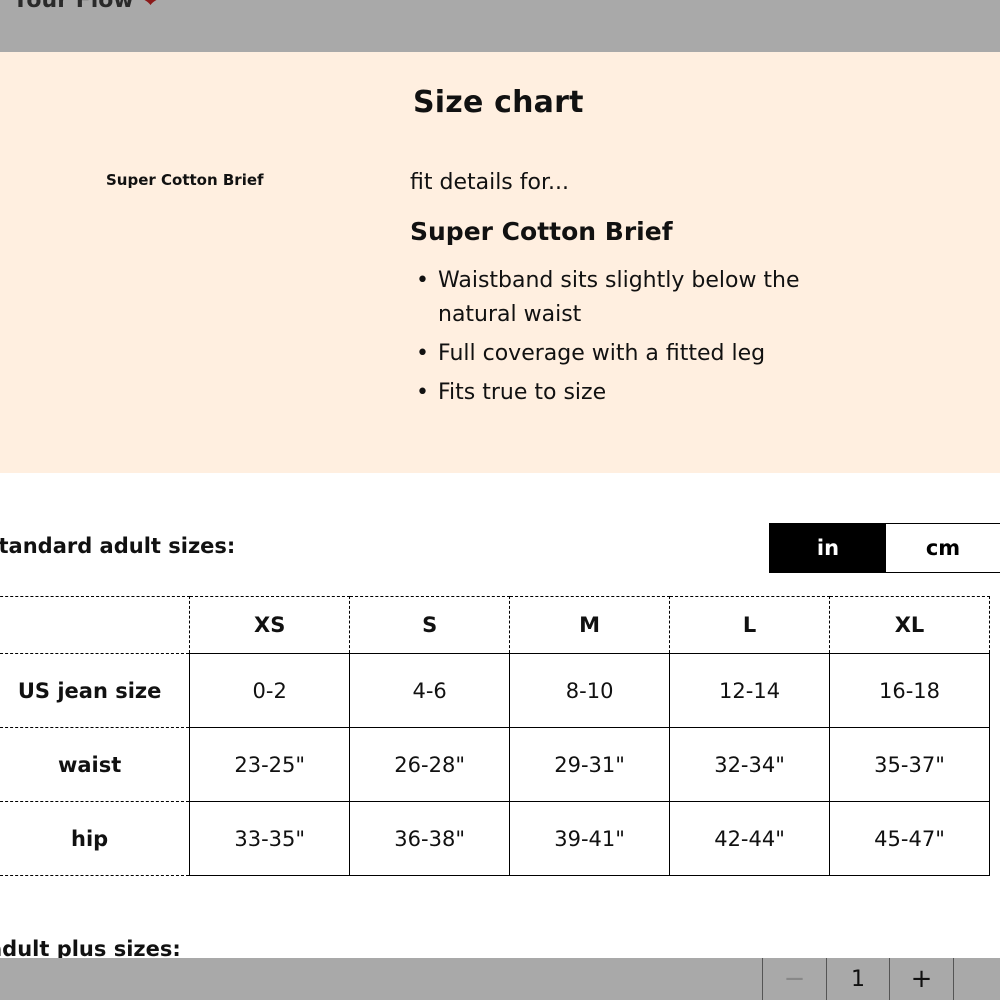 This screenshot has width=1000, height=1000. Describe the element at coordinates (67, 6) in the screenshot. I see `top-bar-text: r Your Flow` at that location.